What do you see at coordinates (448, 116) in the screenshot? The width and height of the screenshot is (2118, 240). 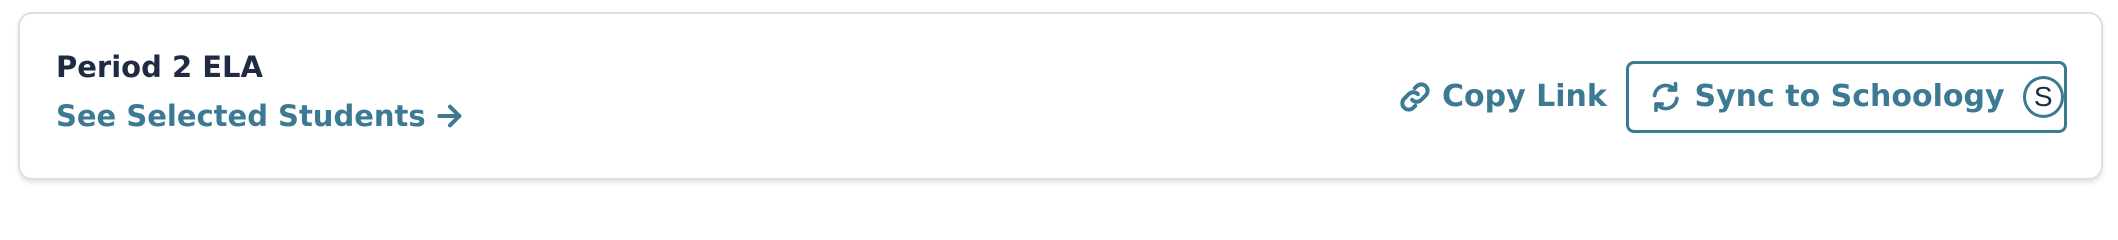 I see `arrow-right-icon` at bounding box center [448, 116].